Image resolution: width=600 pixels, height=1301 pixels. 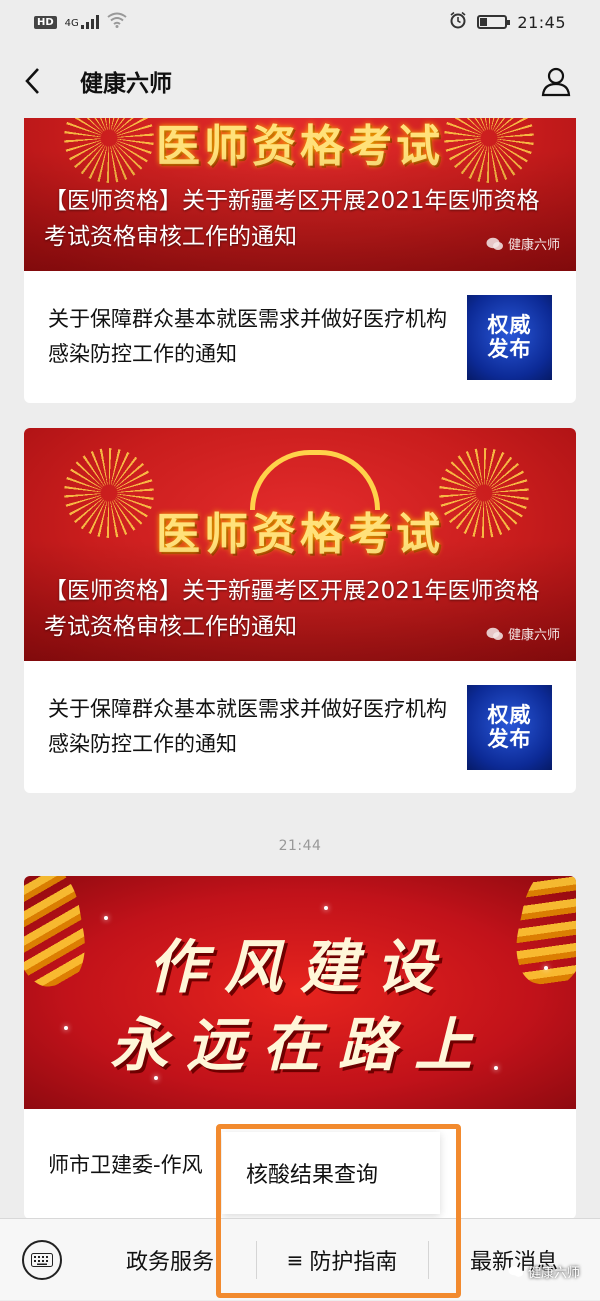 What do you see at coordinates (299, 967) in the screenshot?
I see `hero-art-line: 作风建设` at bounding box center [299, 967].